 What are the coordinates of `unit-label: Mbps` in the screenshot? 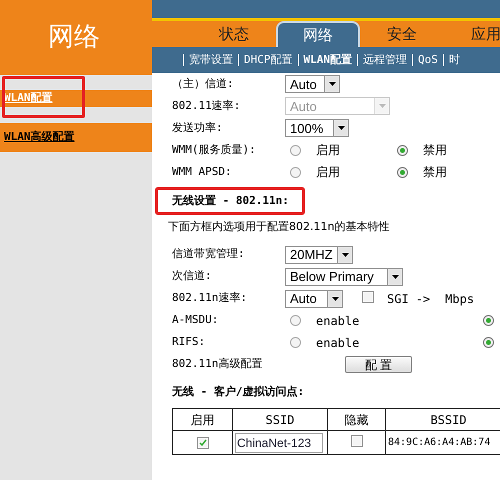 It's located at (459, 299).